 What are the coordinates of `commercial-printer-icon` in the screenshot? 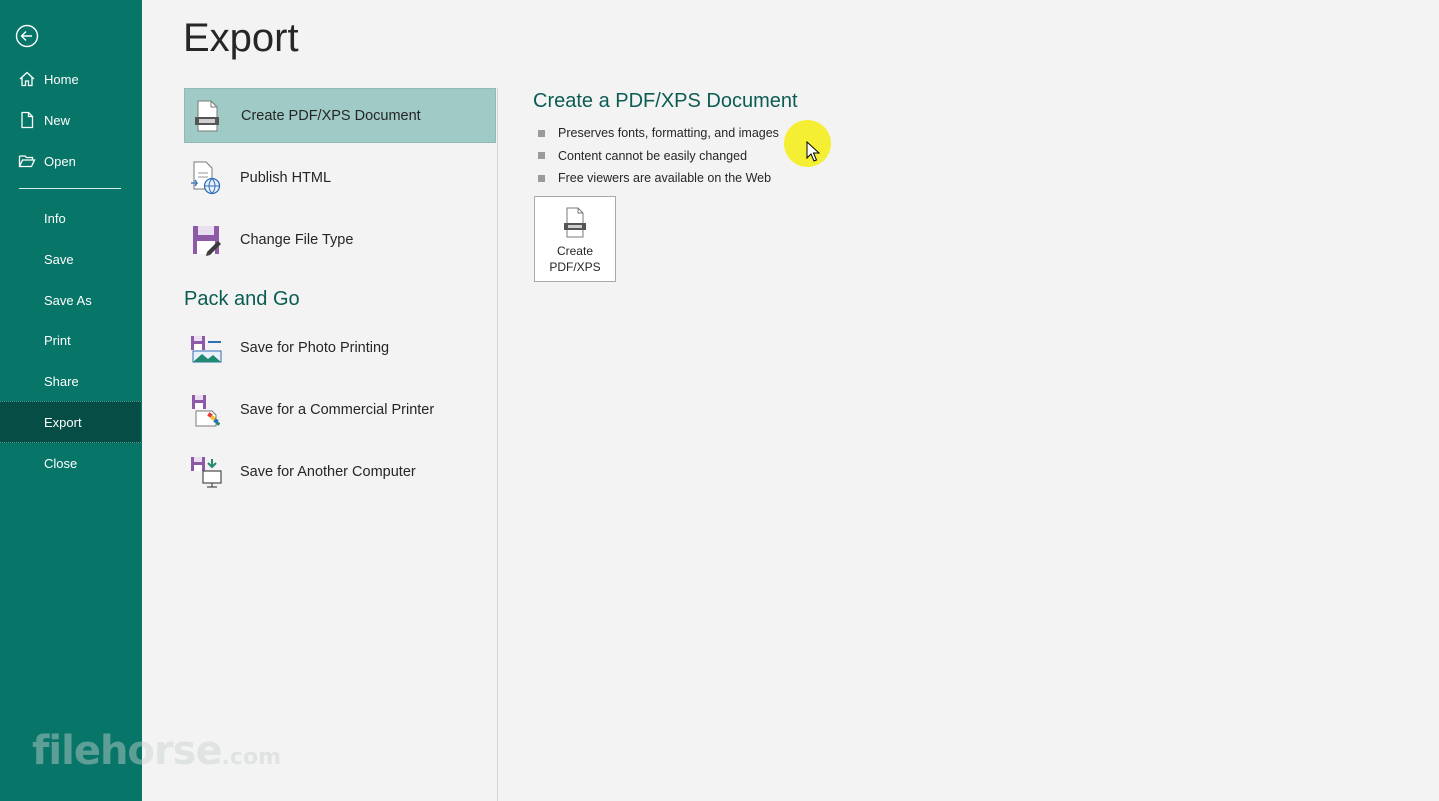 It's located at (206, 410).